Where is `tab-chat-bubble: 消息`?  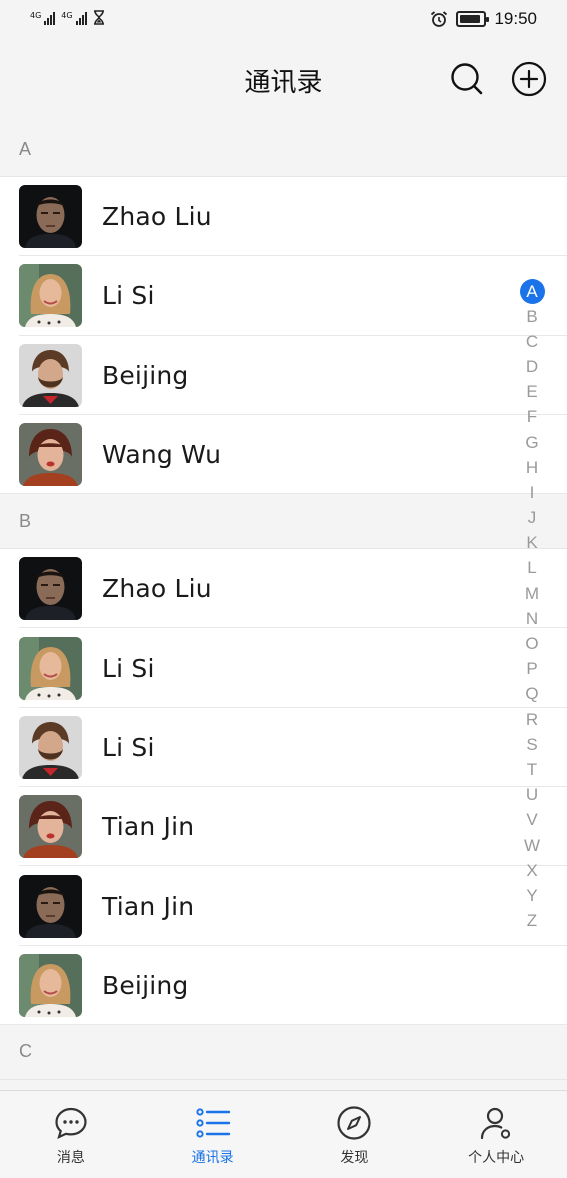 tab-chat-bubble: 消息 is located at coordinates (71, 1134).